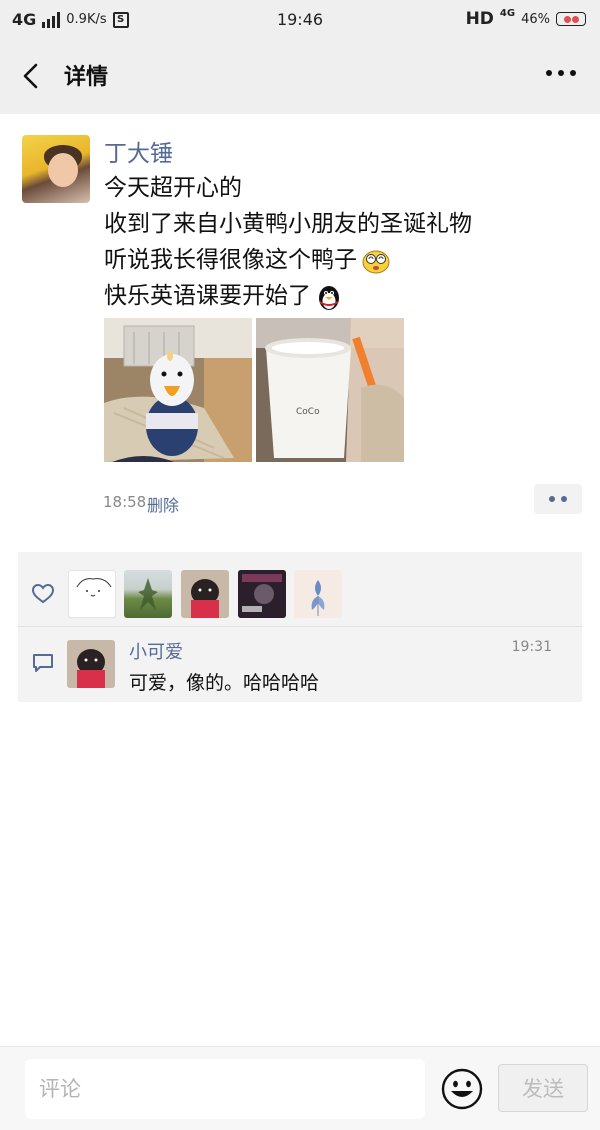 Image resolution: width=600 pixels, height=1130 pixels. I want to click on more-button, so click(561, 73).